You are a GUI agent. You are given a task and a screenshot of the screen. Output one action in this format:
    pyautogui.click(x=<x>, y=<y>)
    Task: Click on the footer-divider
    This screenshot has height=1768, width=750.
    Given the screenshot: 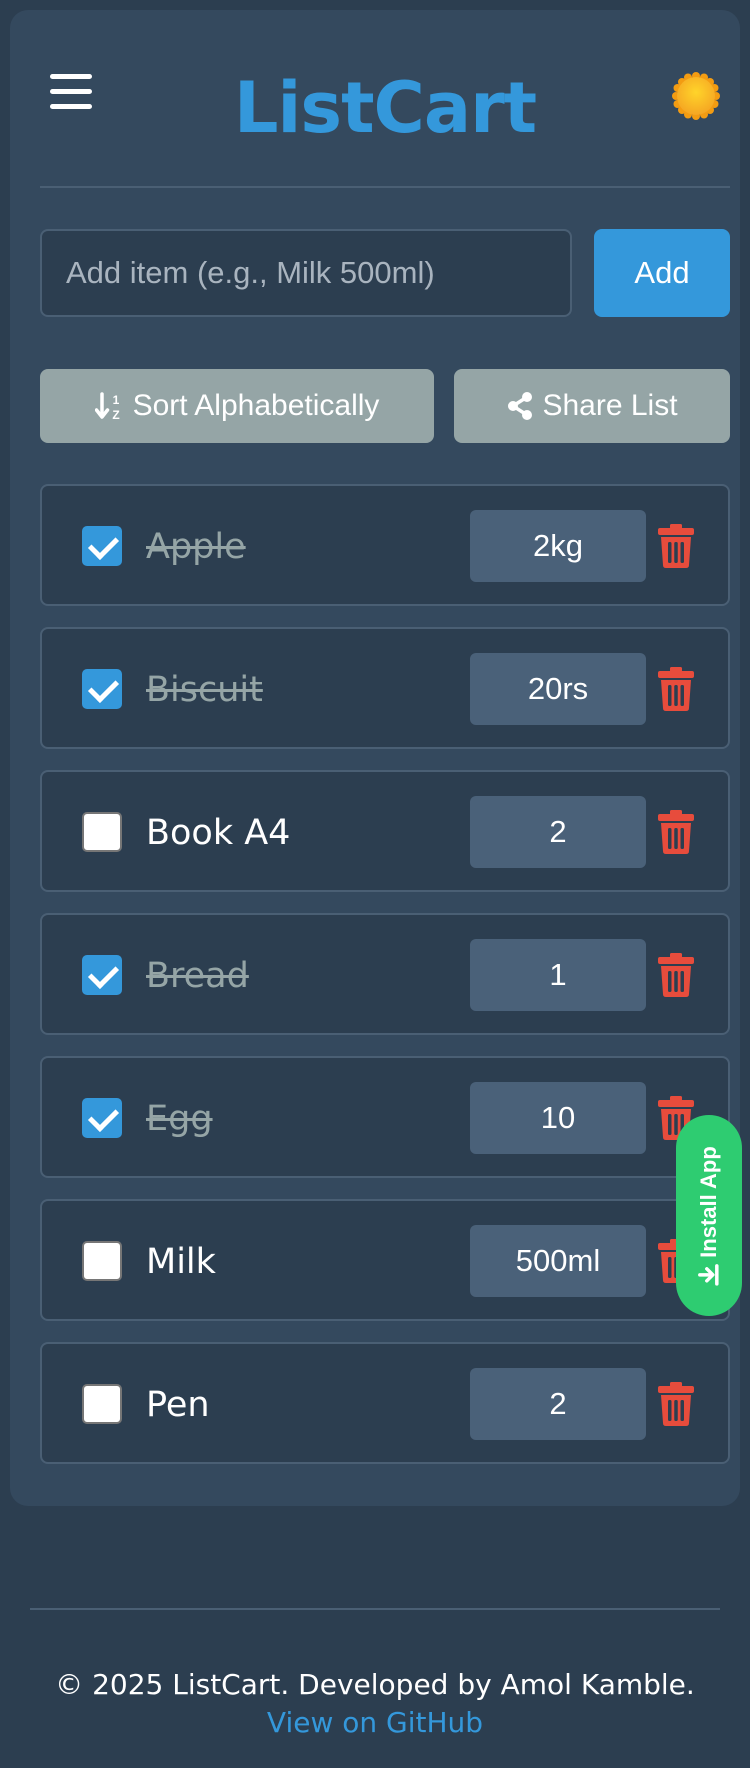 What is the action you would take?
    pyautogui.click(x=375, y=1609)
    